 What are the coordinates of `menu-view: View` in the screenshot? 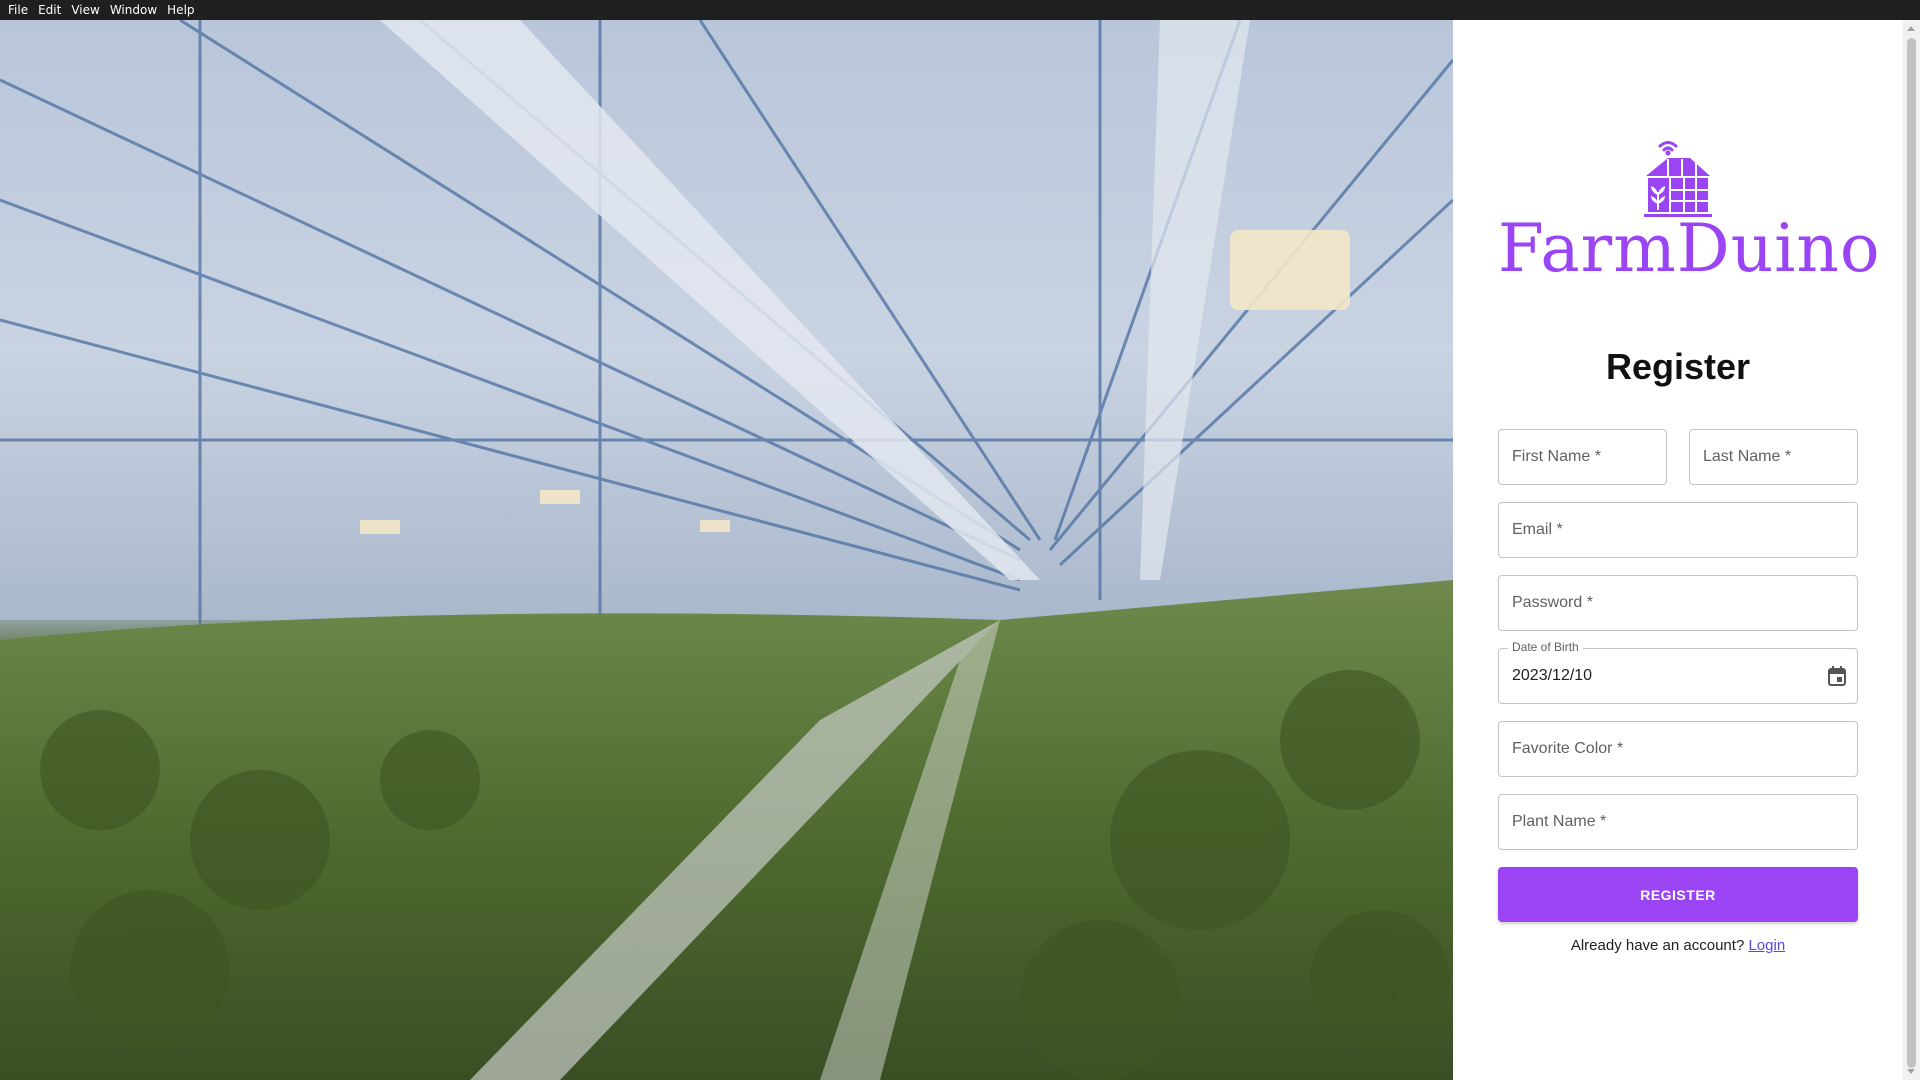 It's located at (88, 10).